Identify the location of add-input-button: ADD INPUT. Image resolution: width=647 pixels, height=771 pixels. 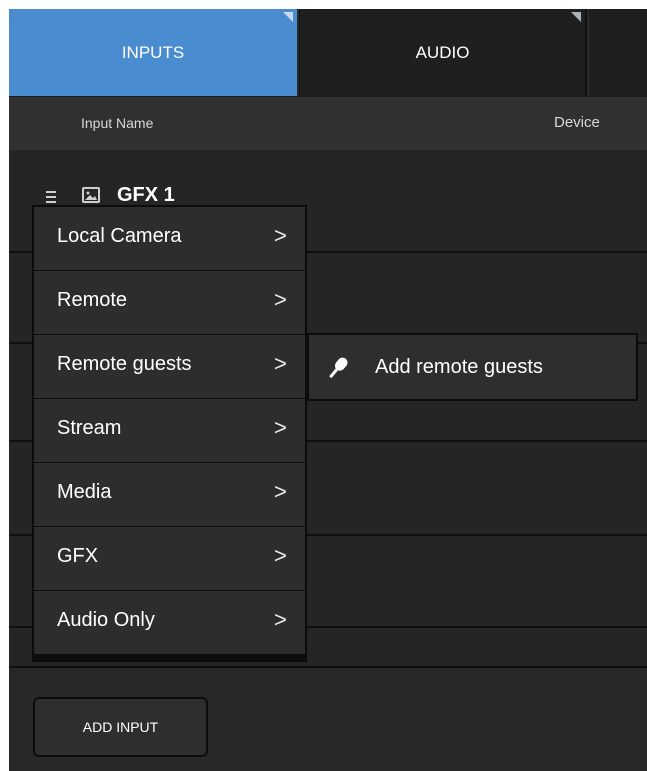
(120, 727).